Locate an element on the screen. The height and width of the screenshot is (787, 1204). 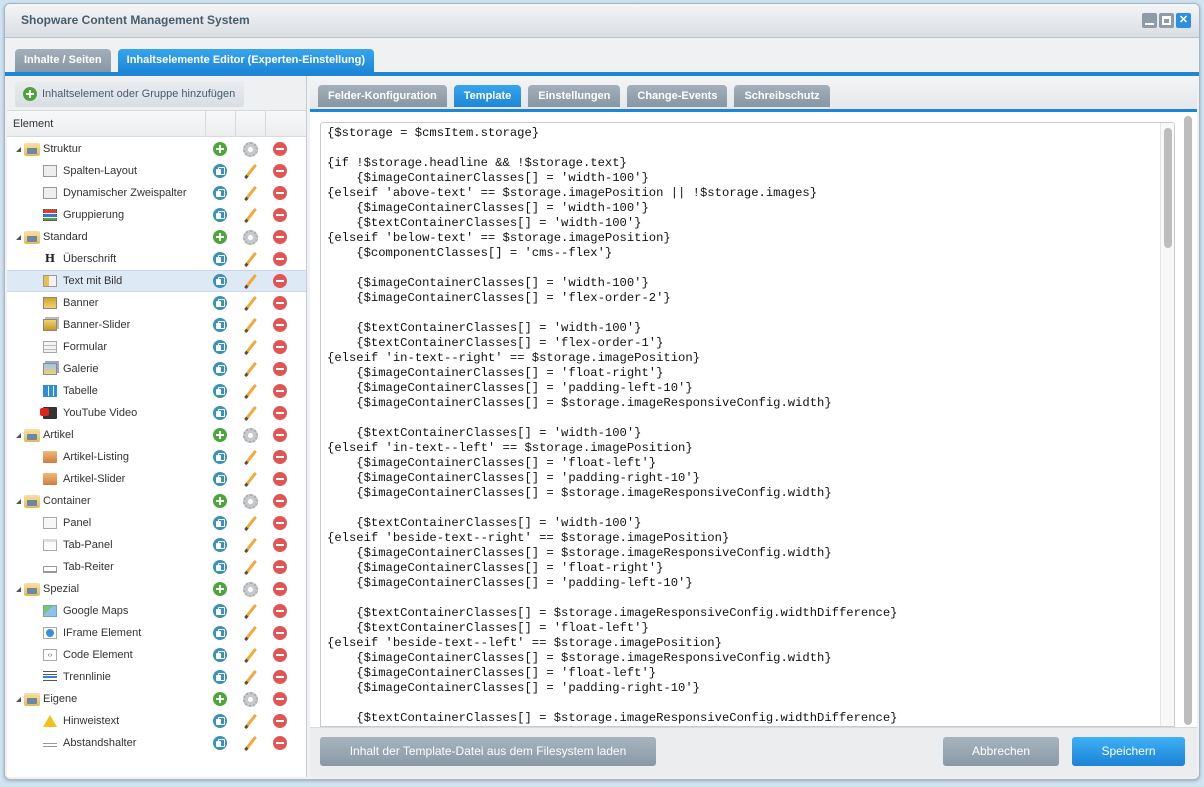
cancel-button: Abbrechen is located at coordinates (1001, 751).